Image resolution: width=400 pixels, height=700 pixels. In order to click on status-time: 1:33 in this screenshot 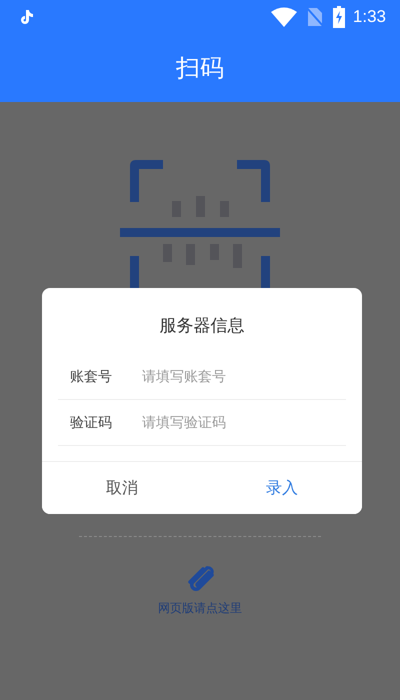, I will do `click(369, 17)`.